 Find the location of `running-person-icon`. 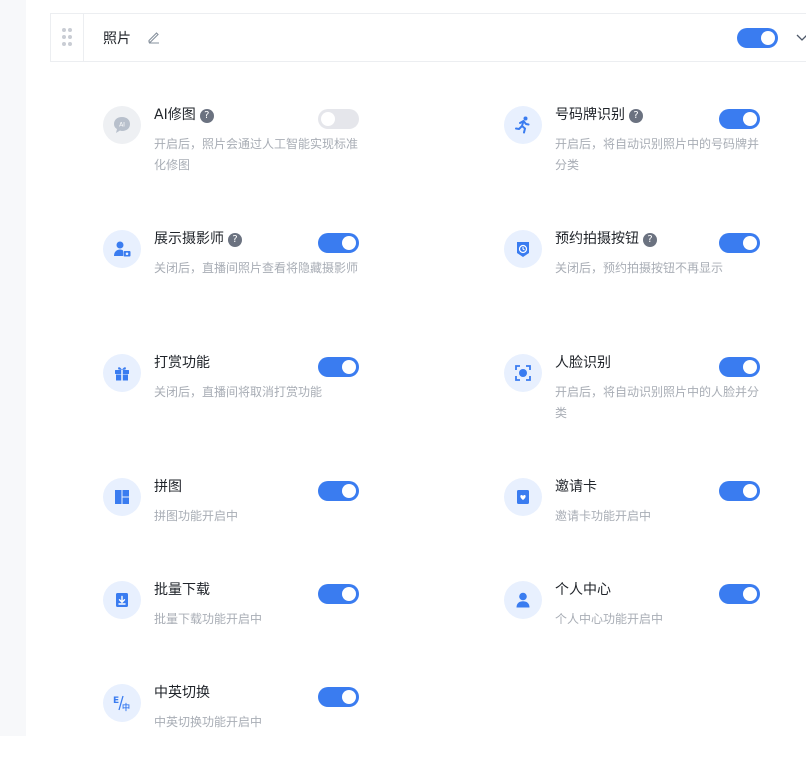

running-person-icon is located at coordinates (523, 125).